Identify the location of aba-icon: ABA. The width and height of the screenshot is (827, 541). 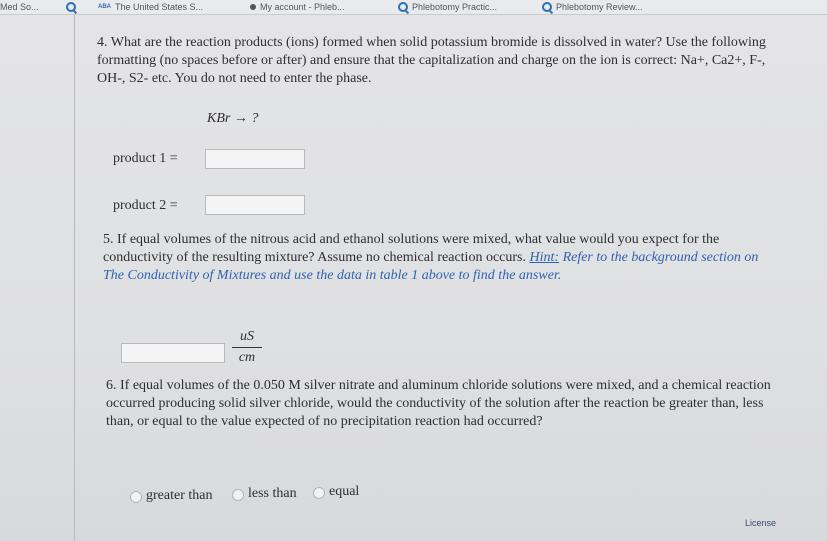
(104, 7).